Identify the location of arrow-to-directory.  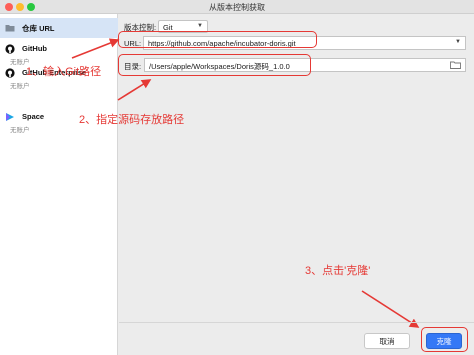
(134, 90).